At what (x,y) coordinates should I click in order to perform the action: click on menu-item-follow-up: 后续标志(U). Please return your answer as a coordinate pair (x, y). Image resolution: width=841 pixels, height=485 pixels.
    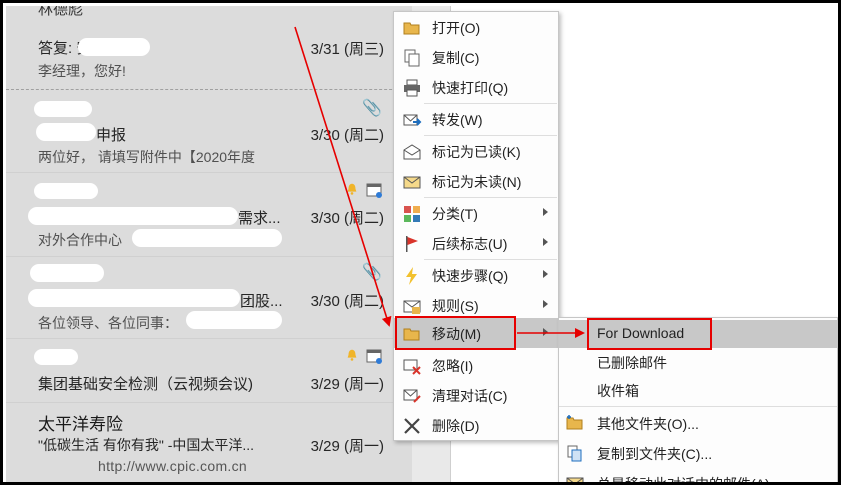
    Looking at the image, I should click on (476, 243).